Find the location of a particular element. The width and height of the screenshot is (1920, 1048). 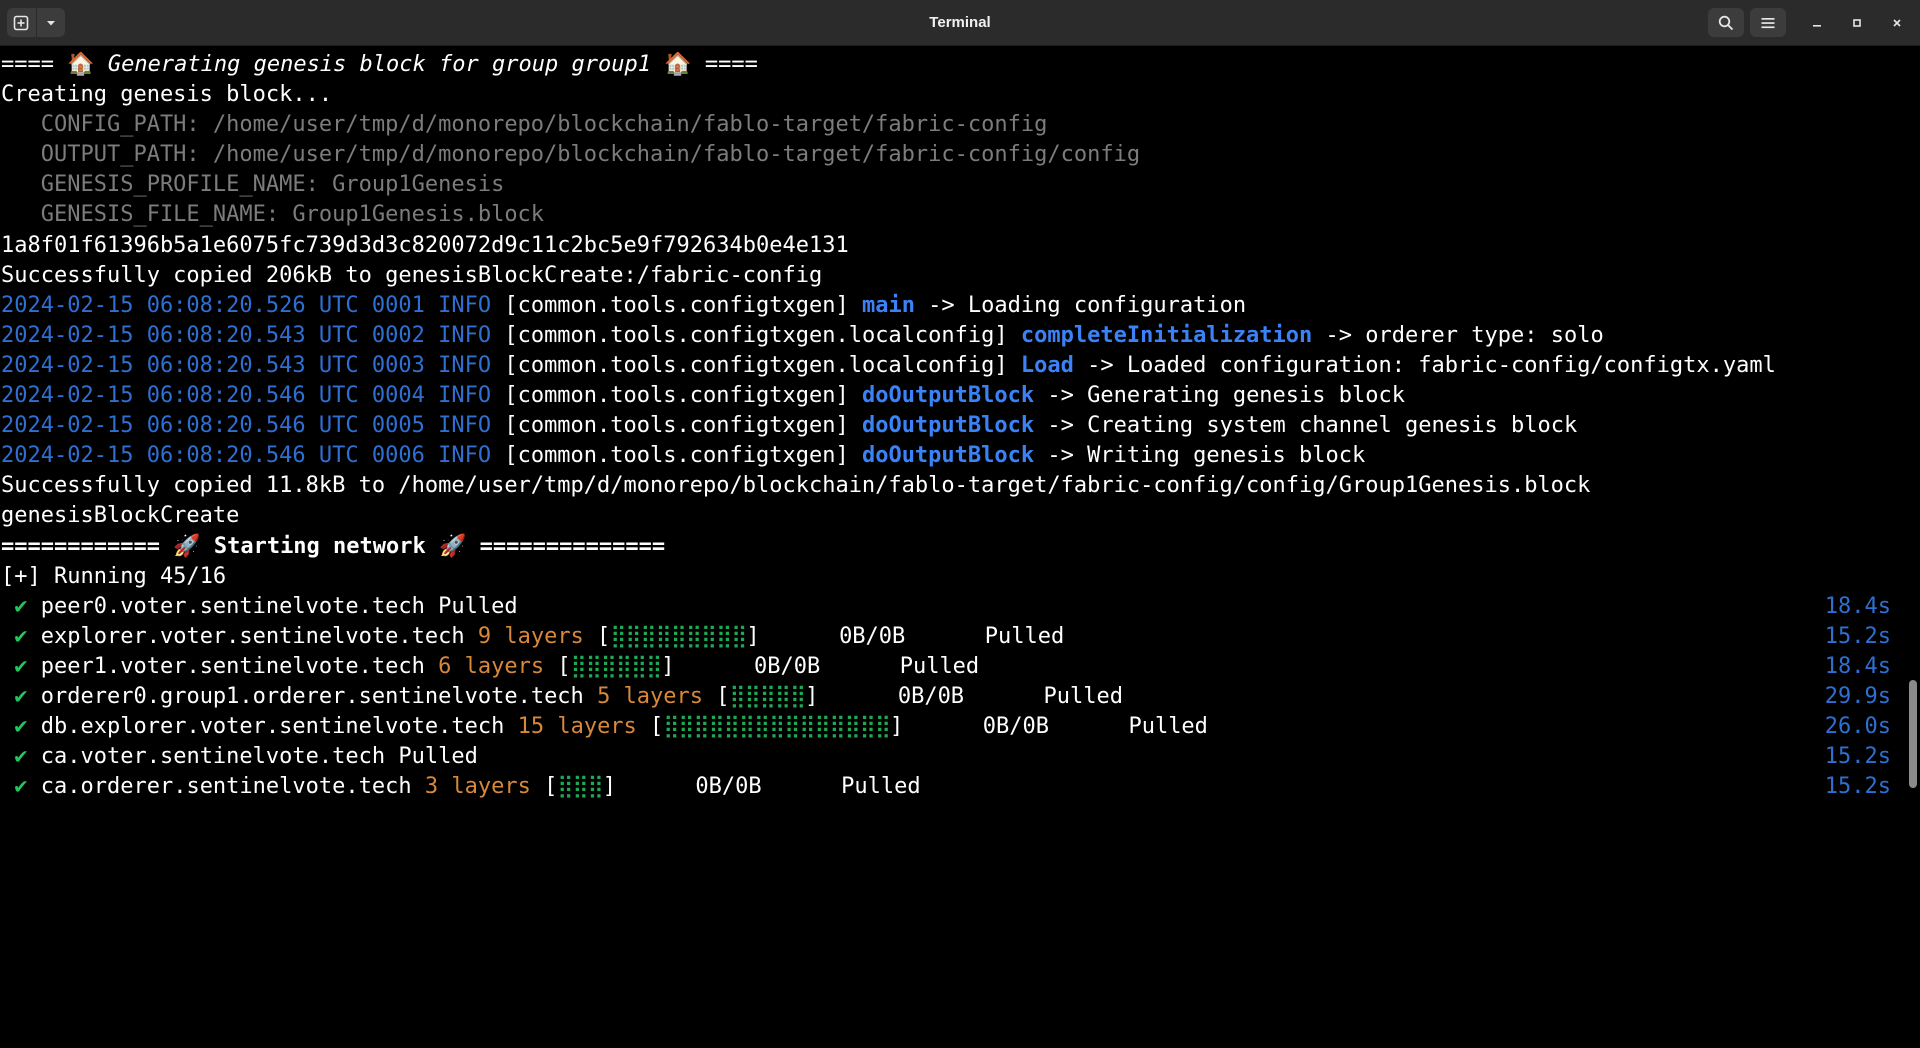

scrollbar is located at coordinates (1913, 547).